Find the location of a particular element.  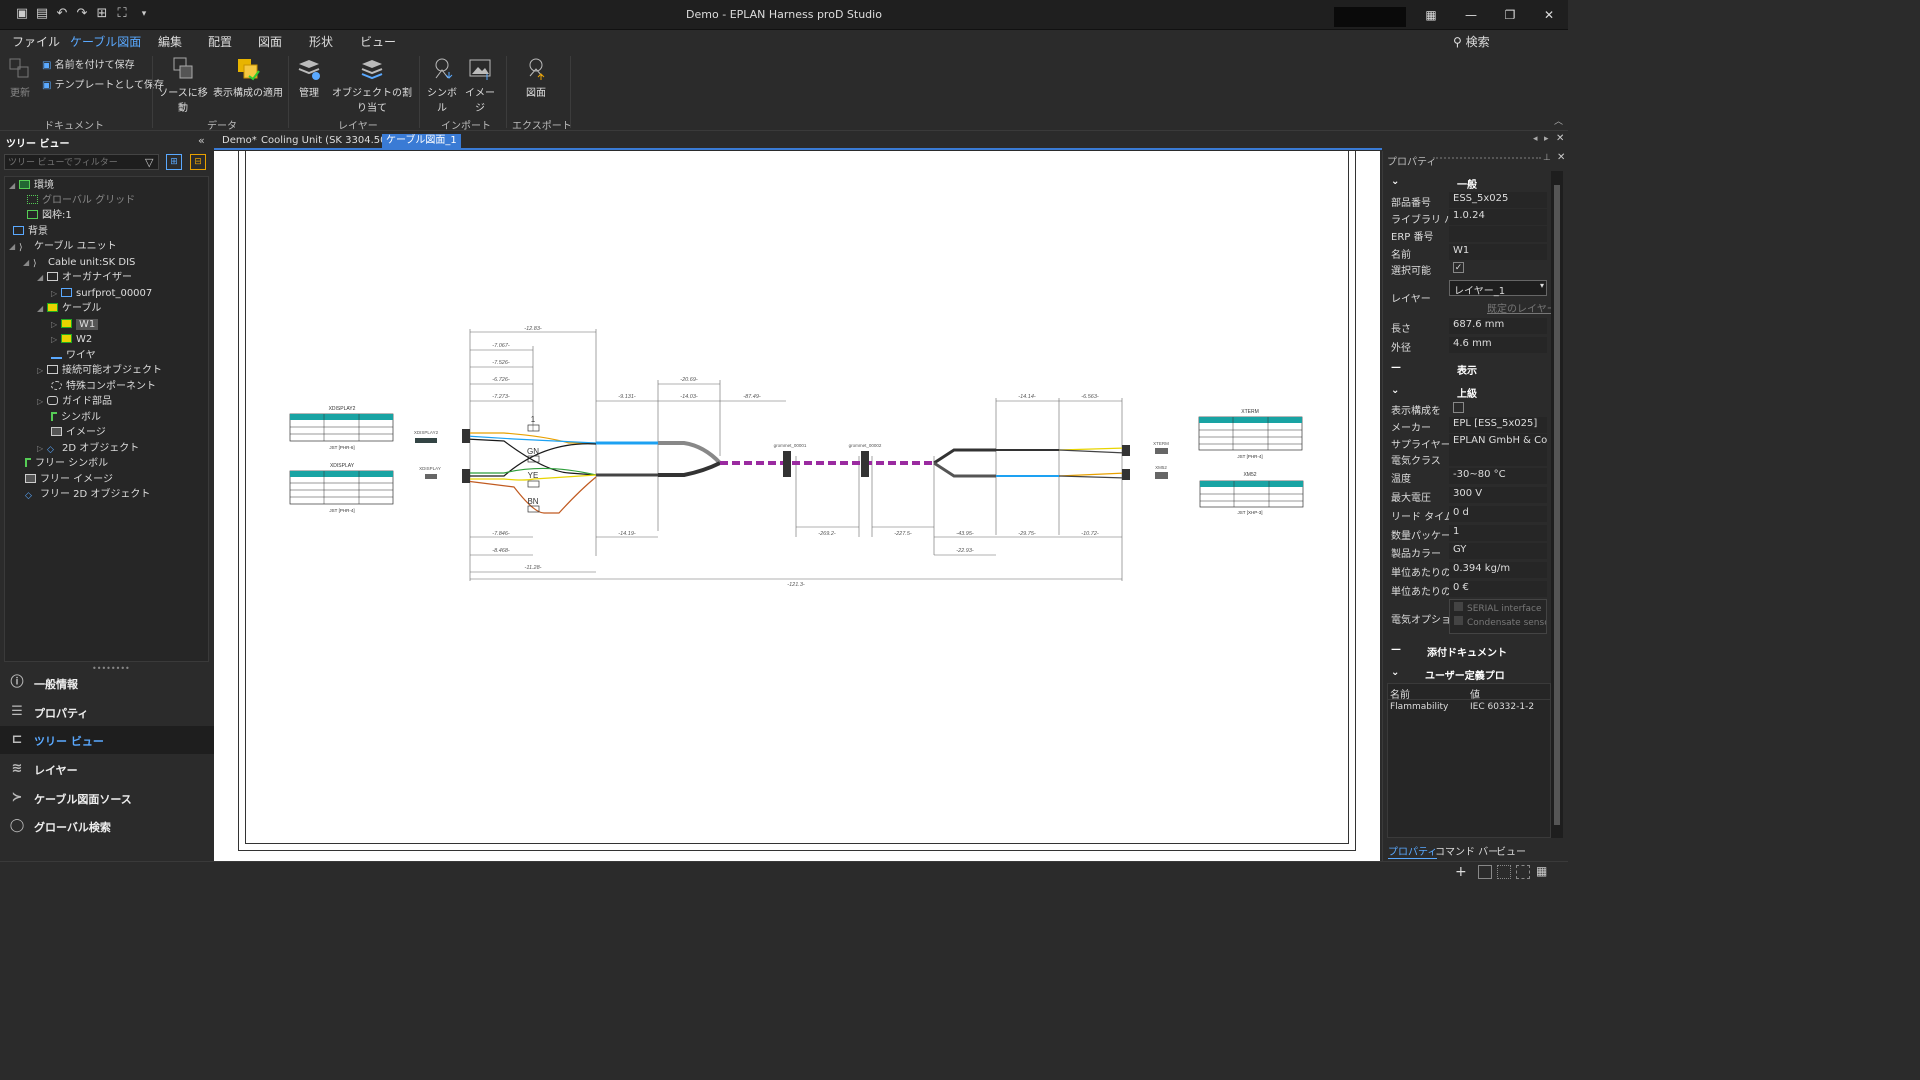

assign-object-button: オブジェクトの割り当て is located at coordinates (372, 85).